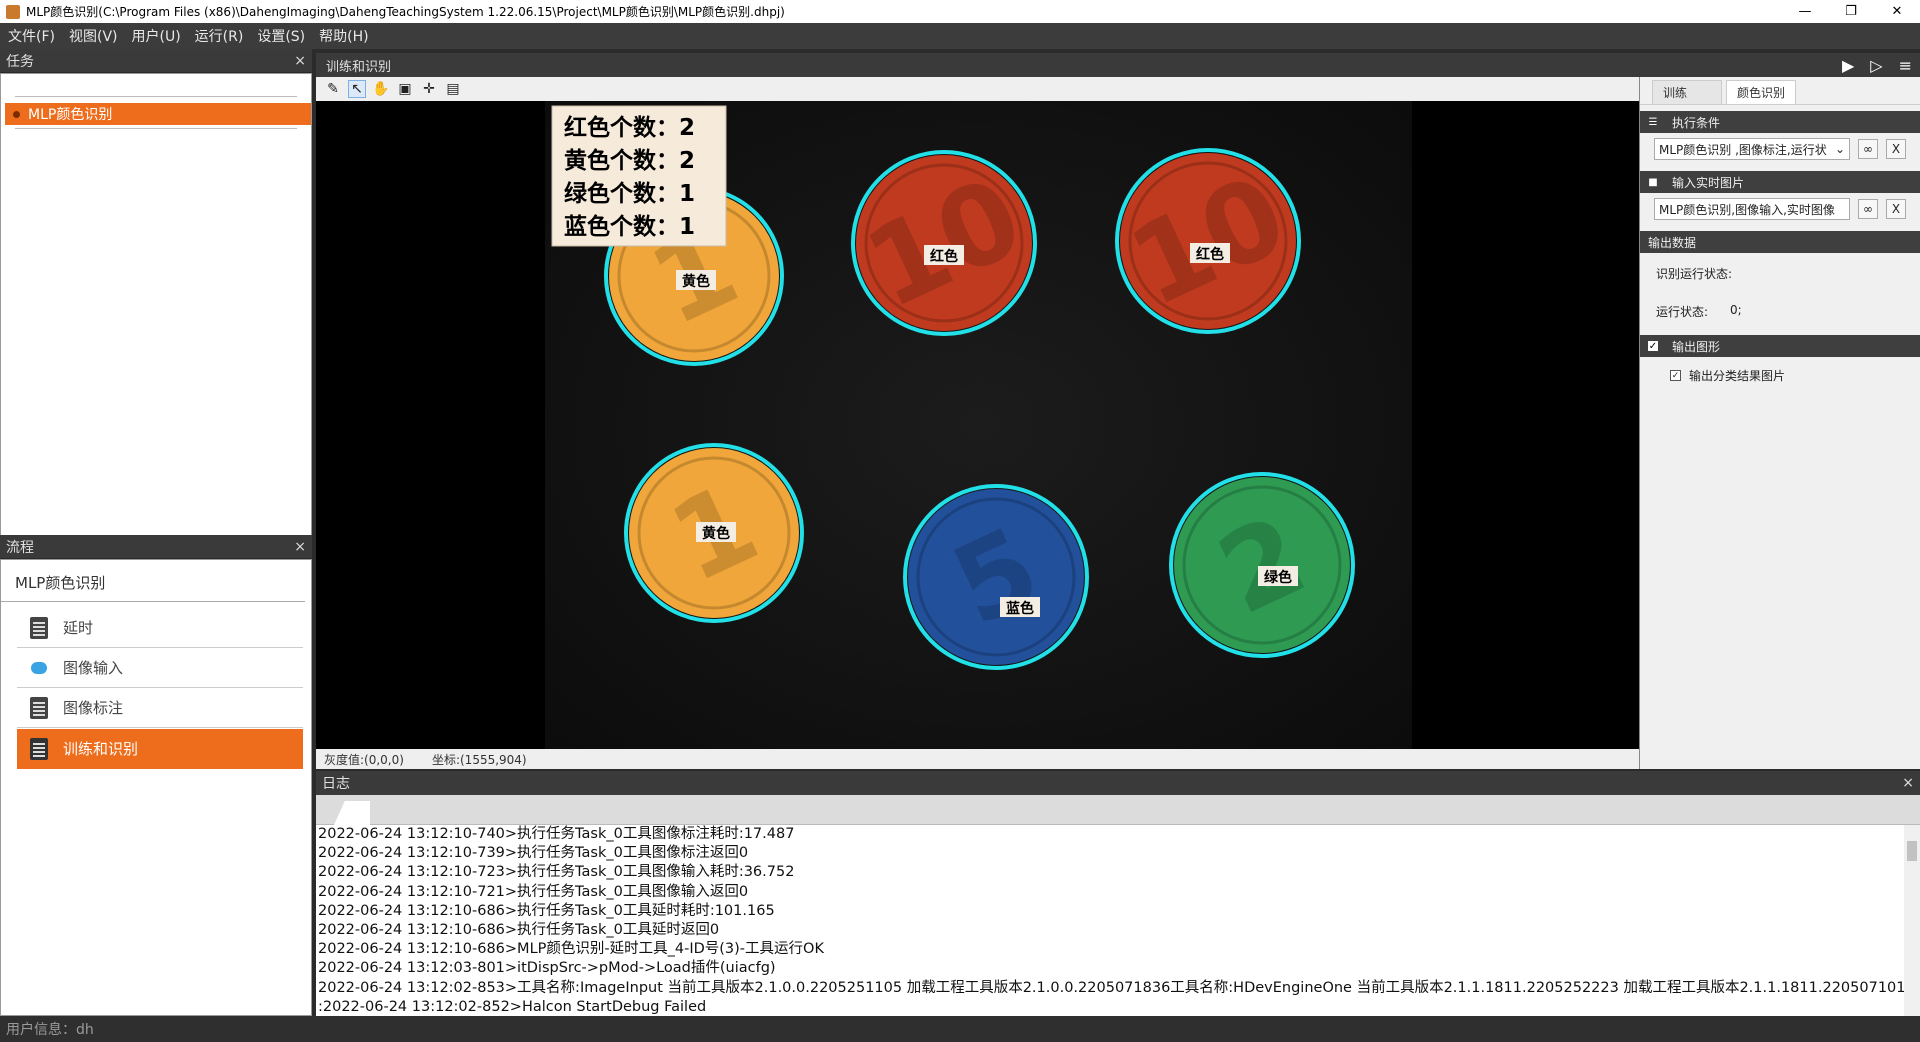 This screenshot has height=1042, width=1920. I want to click on section-input-image: ■ 输入实时图片, so click(1780, 182).